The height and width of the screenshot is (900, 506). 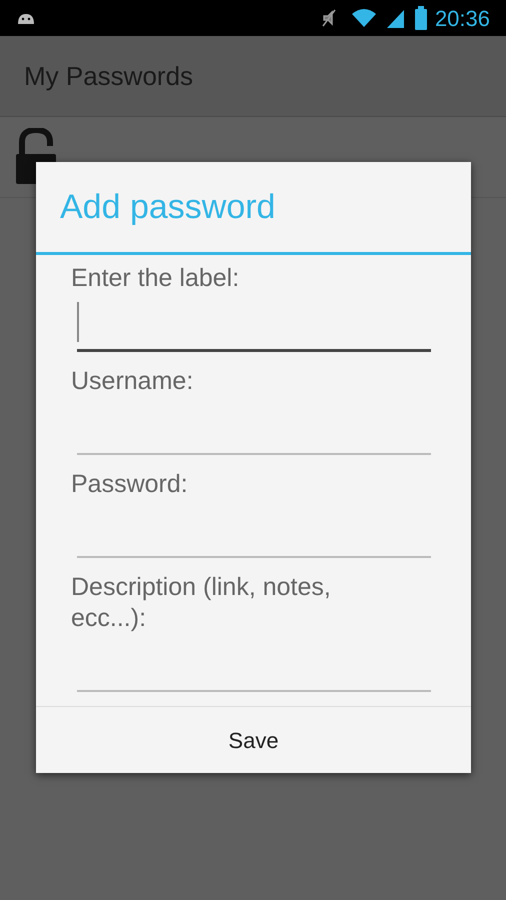 I want to click on android-icon, so click(x=26, y=18).